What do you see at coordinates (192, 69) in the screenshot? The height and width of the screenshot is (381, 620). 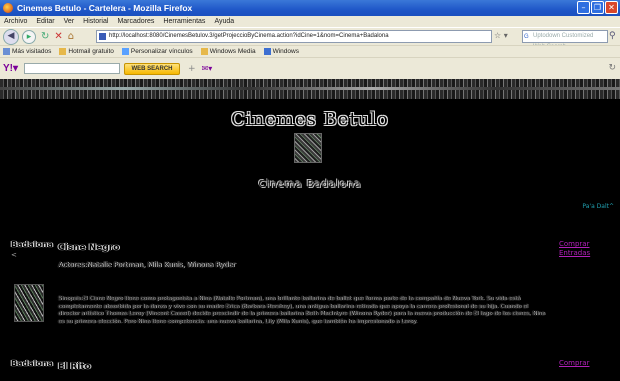 I see `add-icon: +` at bounding box center [192, 69].